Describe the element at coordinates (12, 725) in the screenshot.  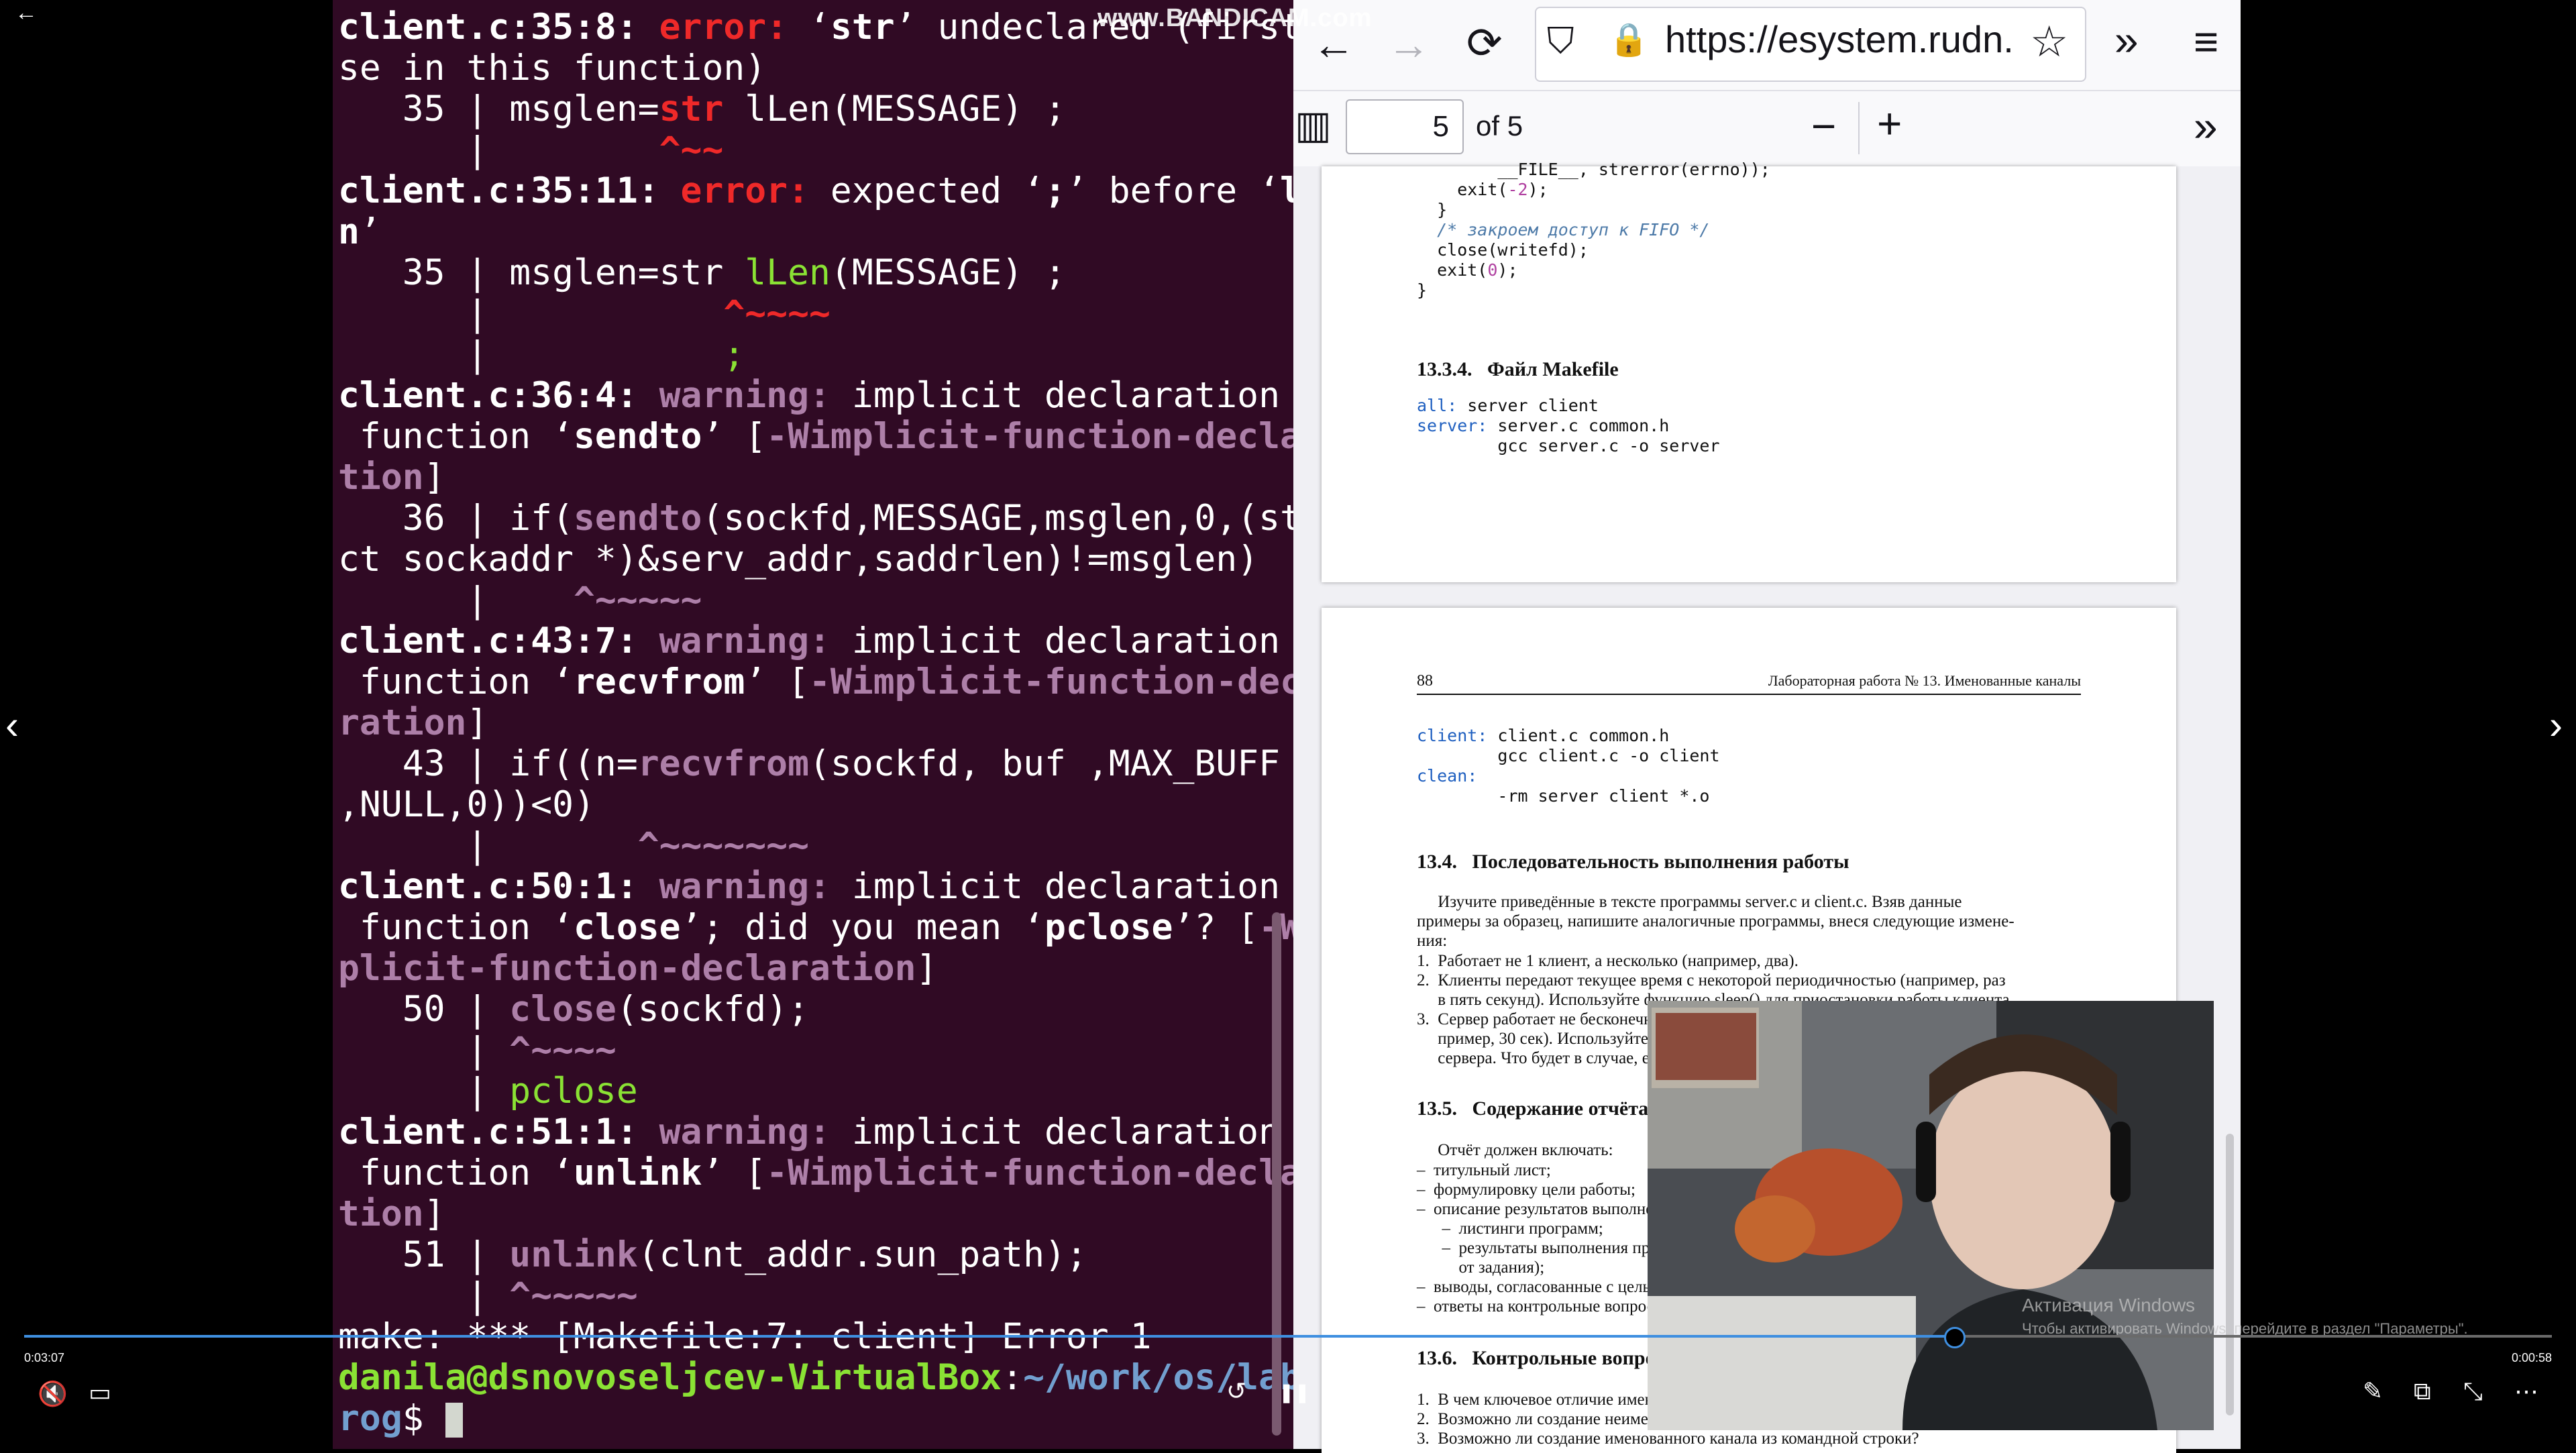
I see `previous-chevron-icon: ‹` at that location.